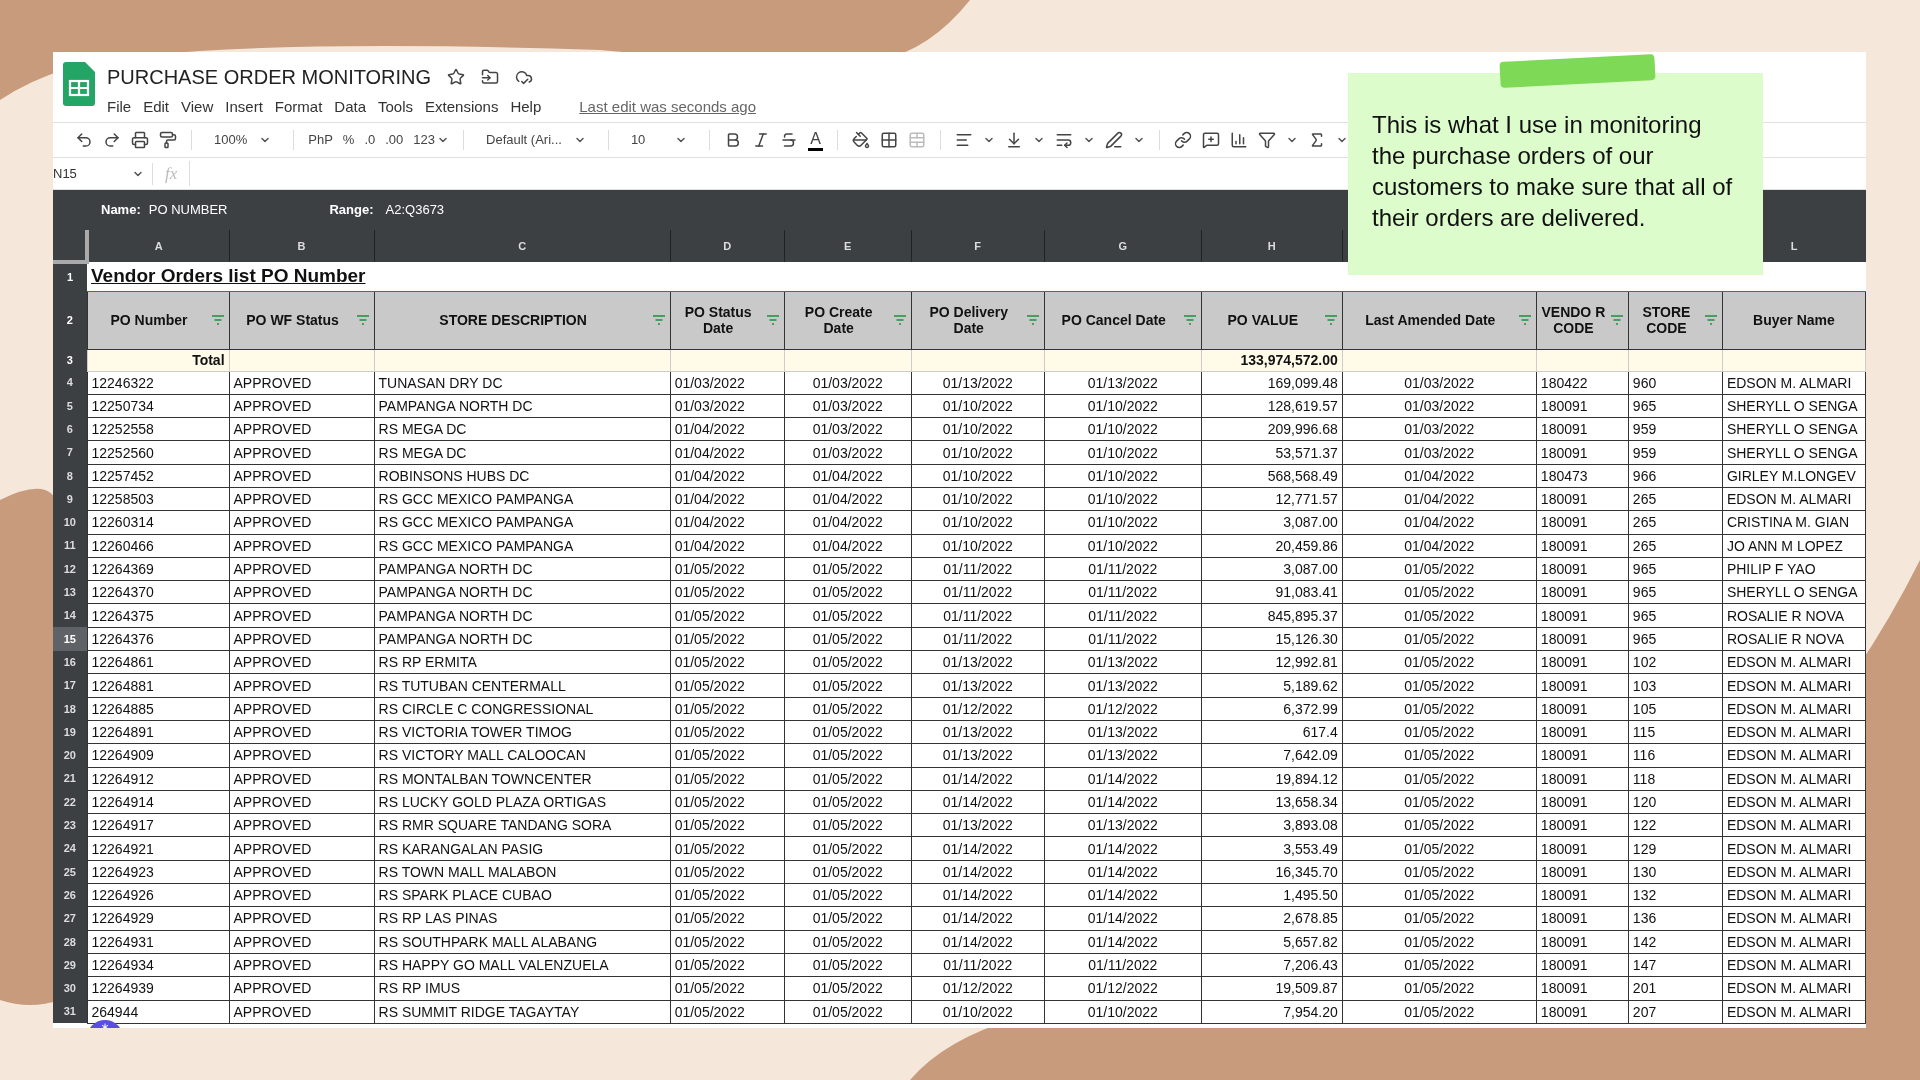  Describe the element at coordinates (815, 140) in the screenshot. I see `text-color-button: A` at that location.